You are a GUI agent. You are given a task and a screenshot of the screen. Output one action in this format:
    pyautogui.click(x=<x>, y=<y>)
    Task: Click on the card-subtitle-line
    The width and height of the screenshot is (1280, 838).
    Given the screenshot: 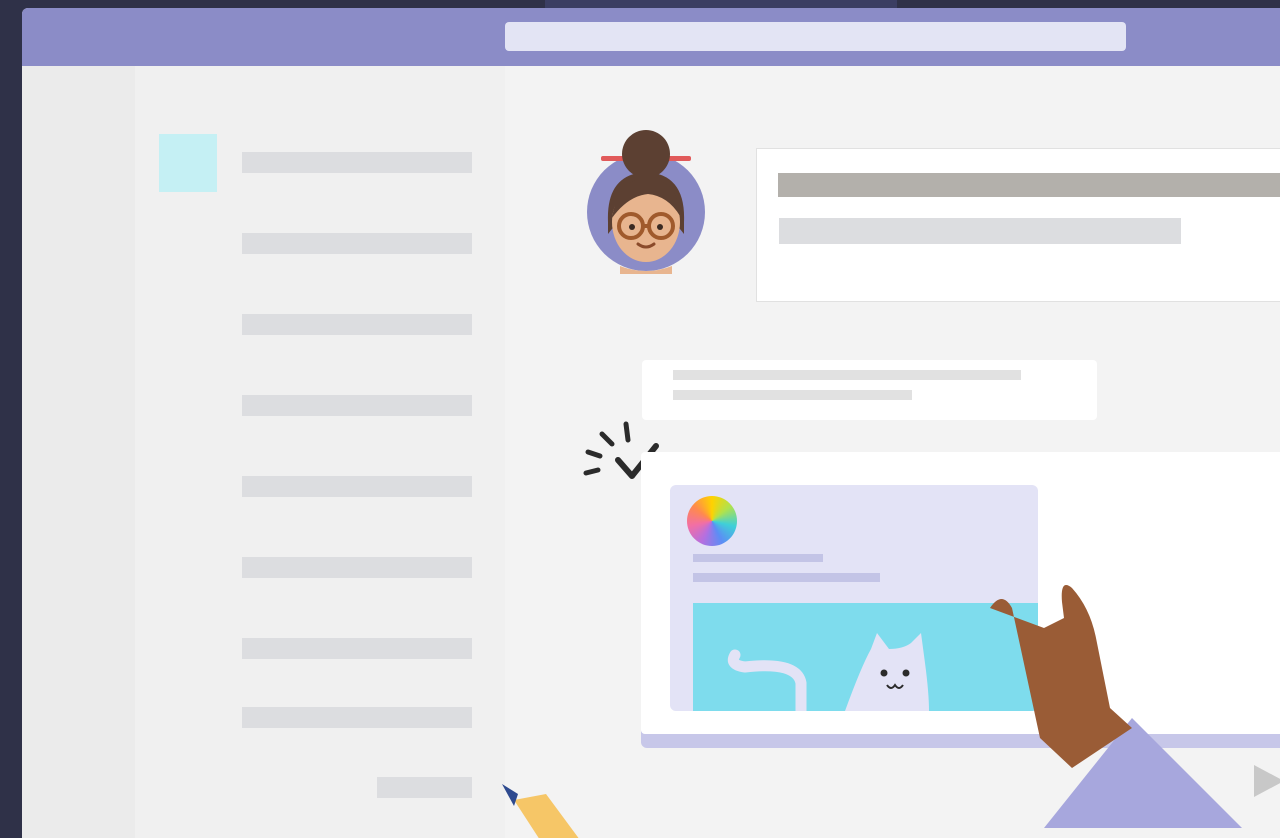 What is the action you would take?
    pyautogui.click(x=786, y=577)
    